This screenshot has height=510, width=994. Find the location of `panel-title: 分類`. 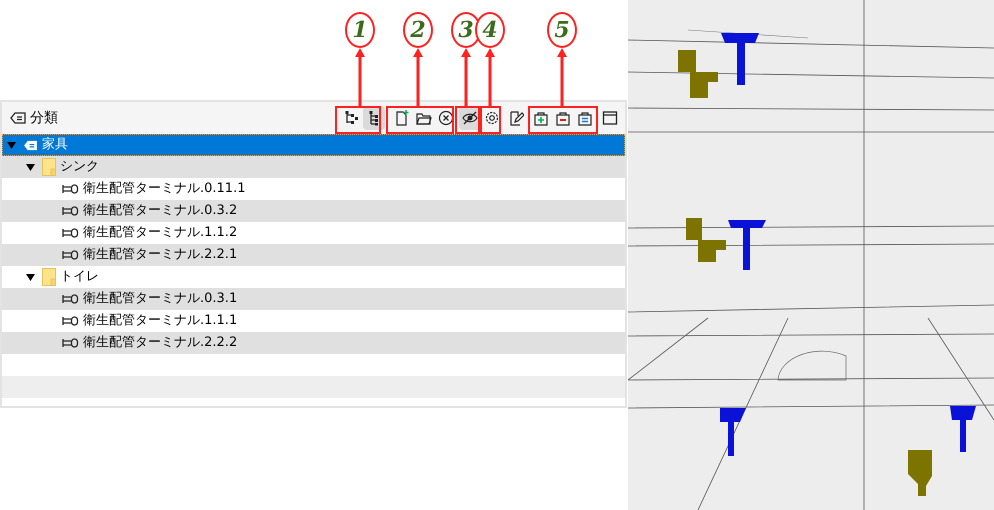

panel-title: 分類 is located at coordinates (44, 118).